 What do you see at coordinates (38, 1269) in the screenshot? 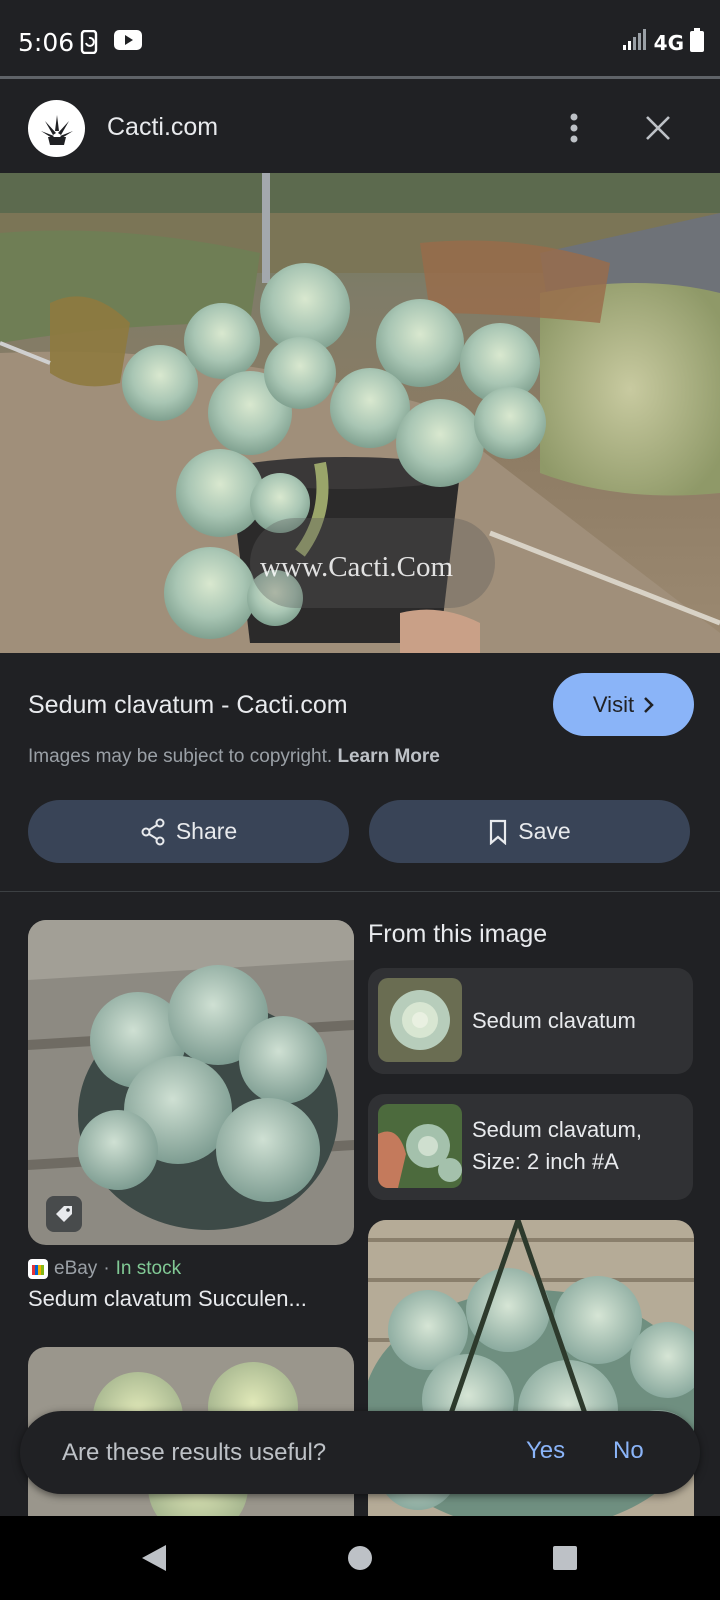
I see `ebay-logo-icon` at bounding box center [38, 1269].